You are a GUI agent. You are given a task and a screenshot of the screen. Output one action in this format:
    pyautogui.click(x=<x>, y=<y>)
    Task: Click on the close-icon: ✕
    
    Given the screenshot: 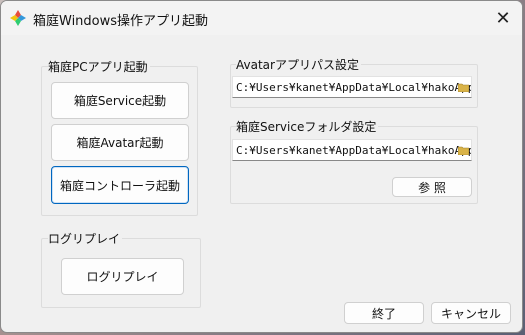 What is the action you would take?
    pyautogui.click(x=503, y=18)
    